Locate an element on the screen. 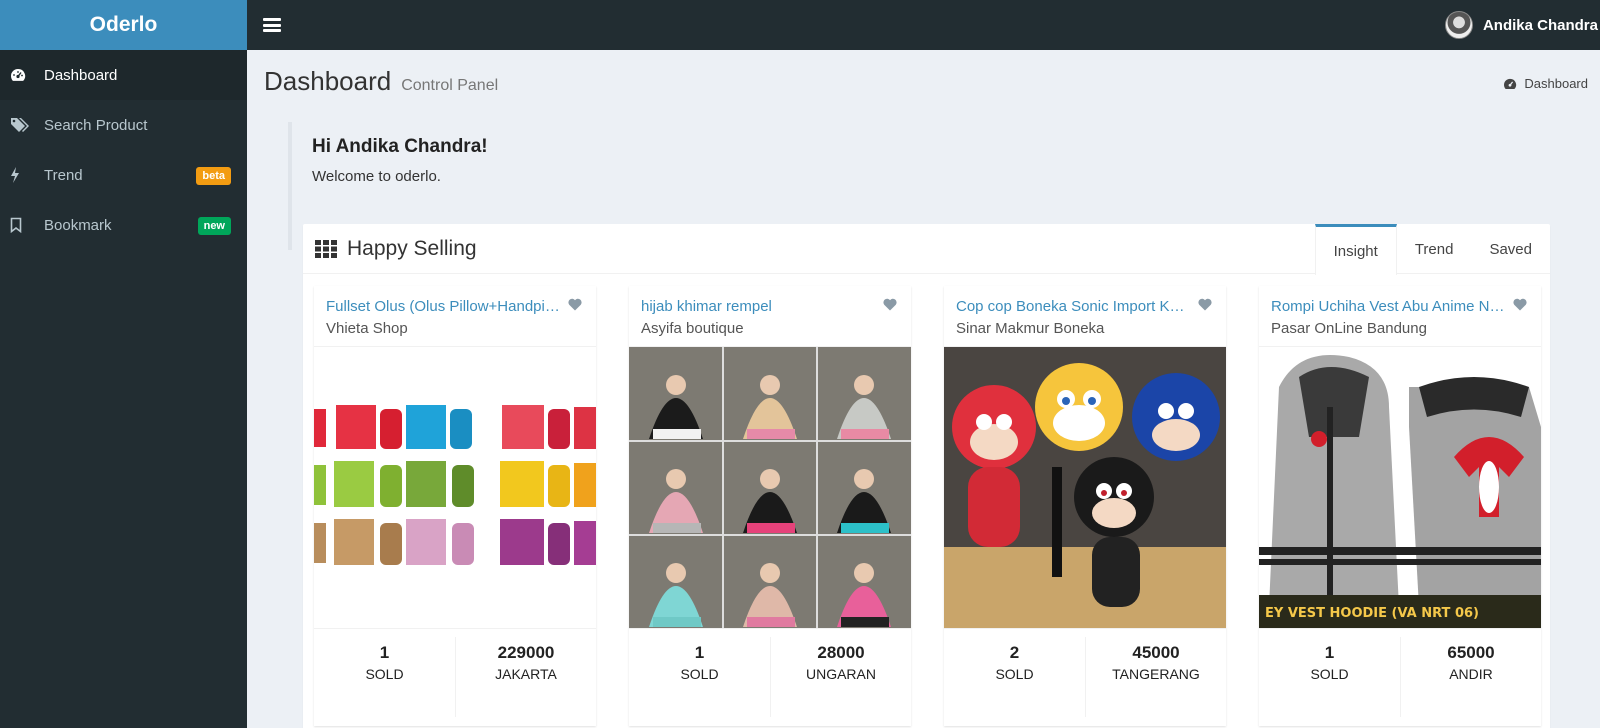 This screenshot has width=1600, height=728. product-title-link: hijab khimar rempel is located at coordinates (758, 306).